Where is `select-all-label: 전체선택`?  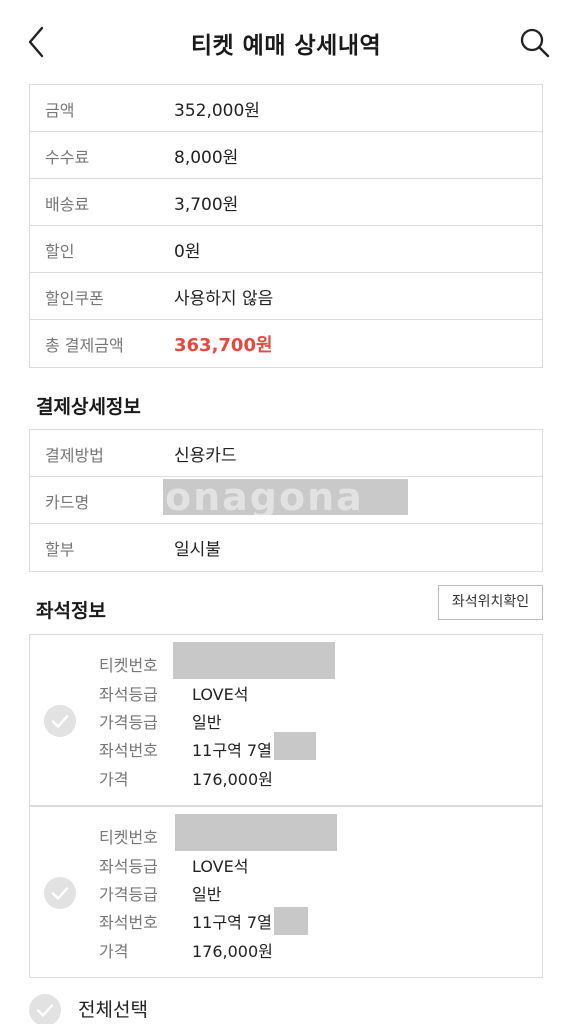
select-all-label: 전체선택 is located at coordinates (113, 1010).